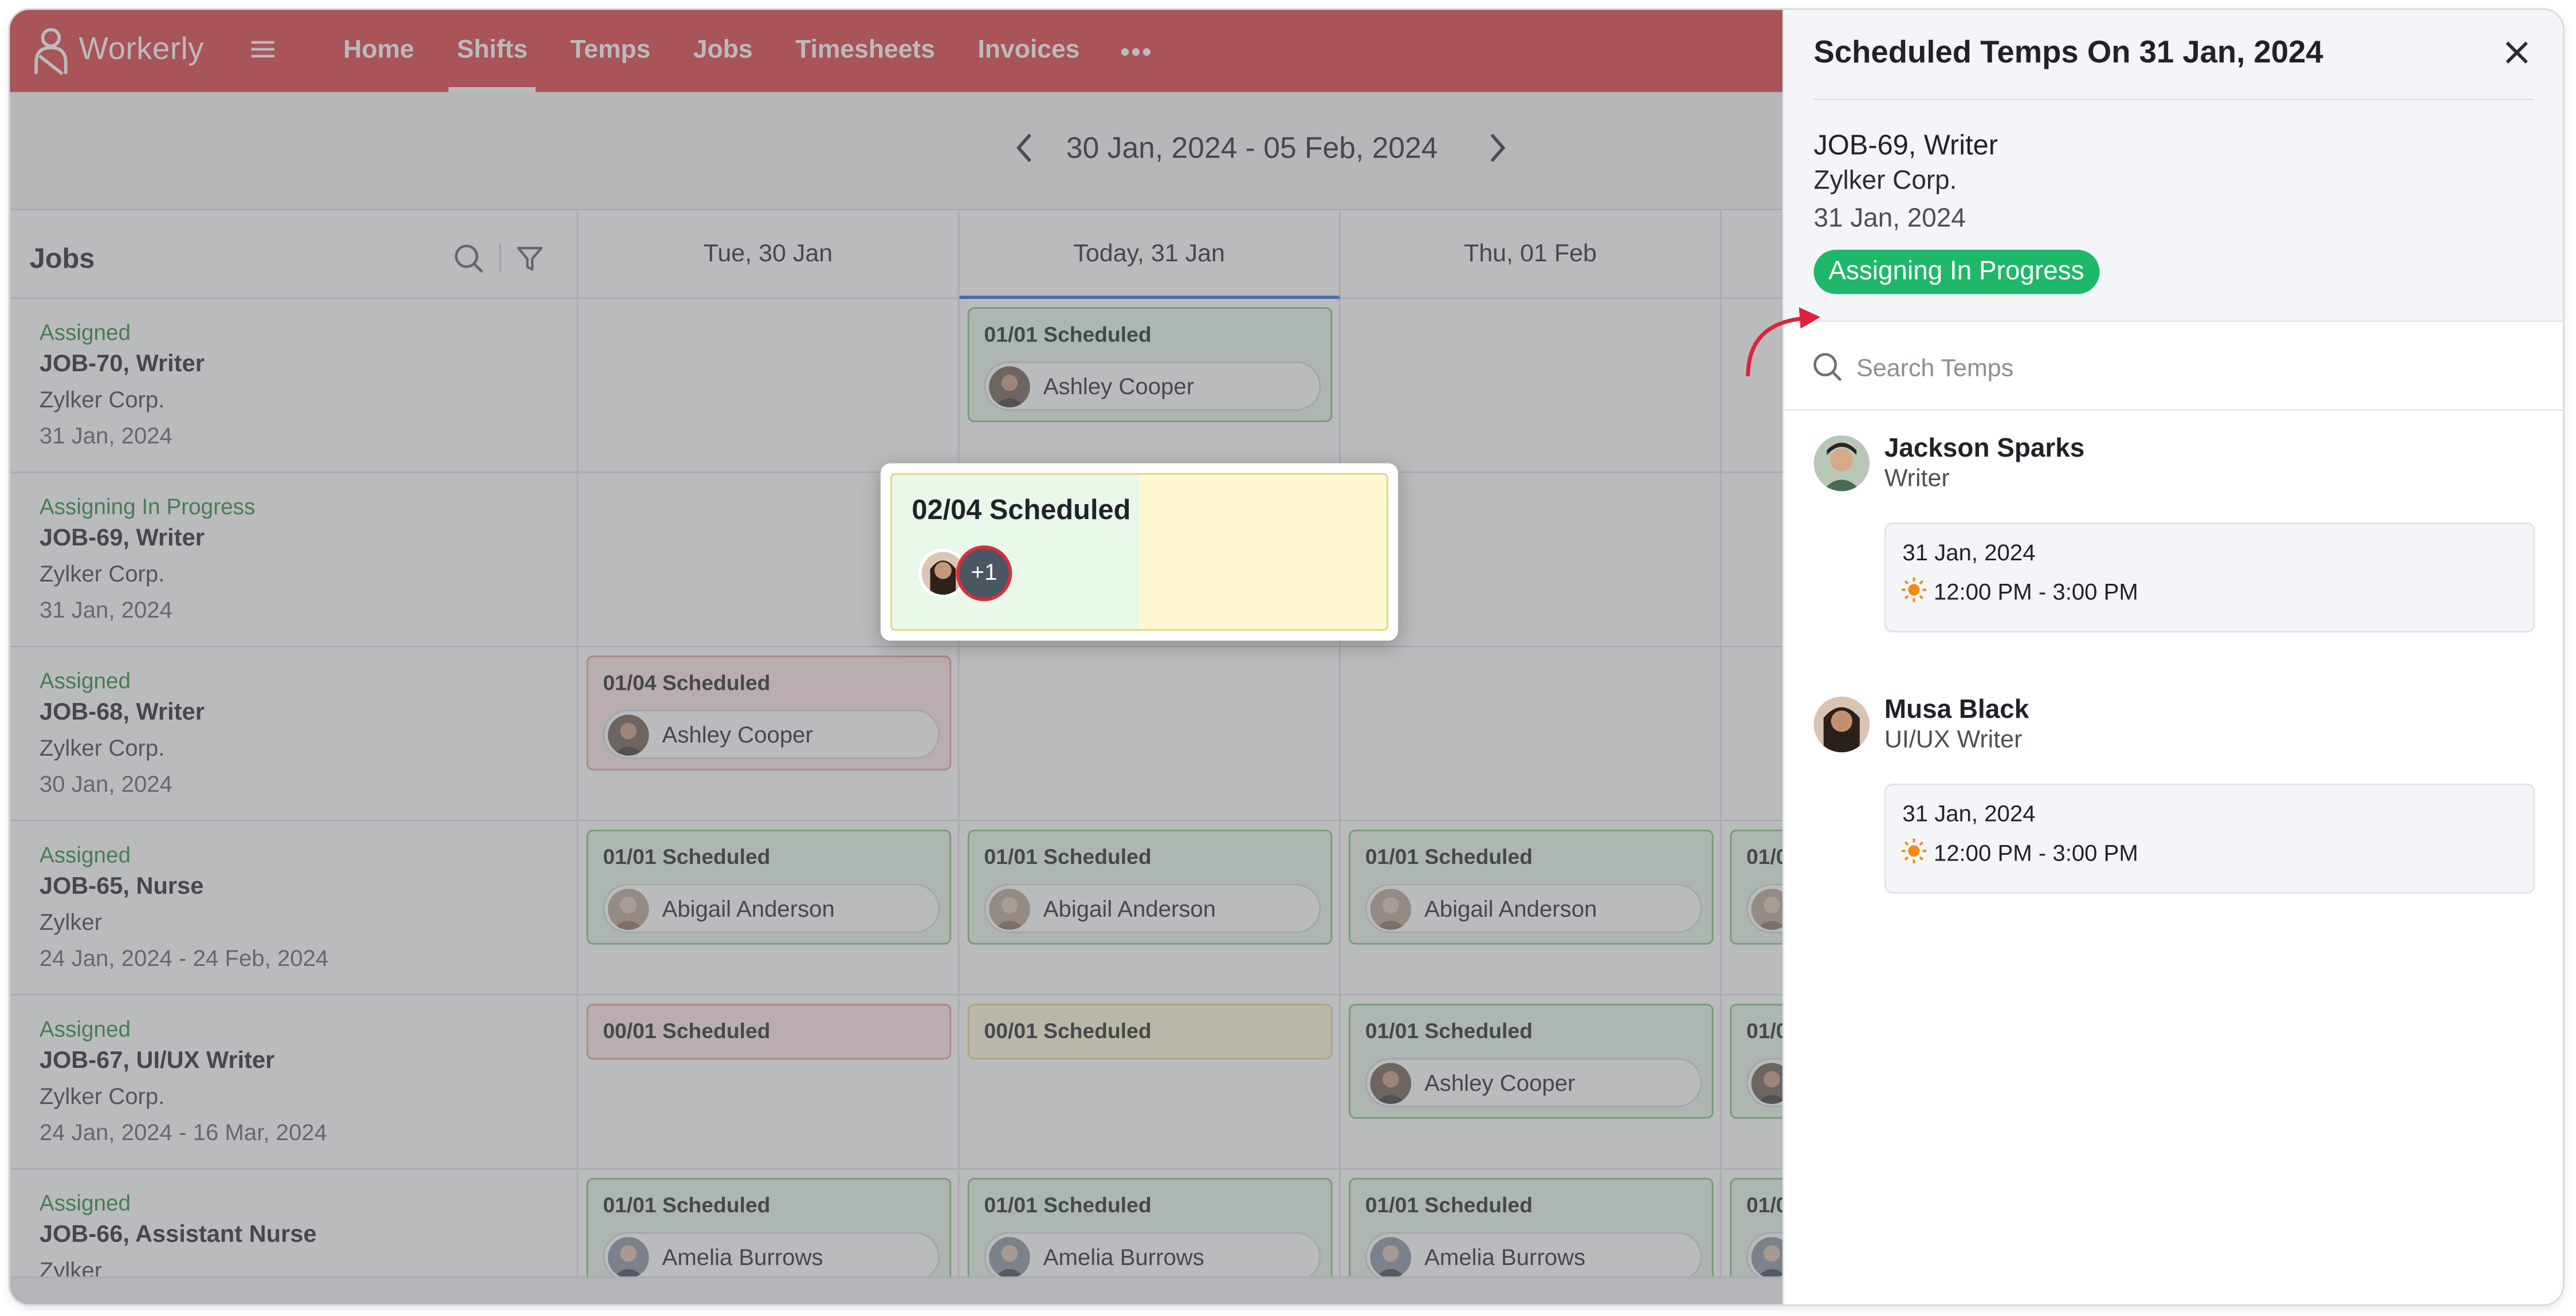  I want to click on panel-job-name: JOB-69, Writer, so click(1906, 145).